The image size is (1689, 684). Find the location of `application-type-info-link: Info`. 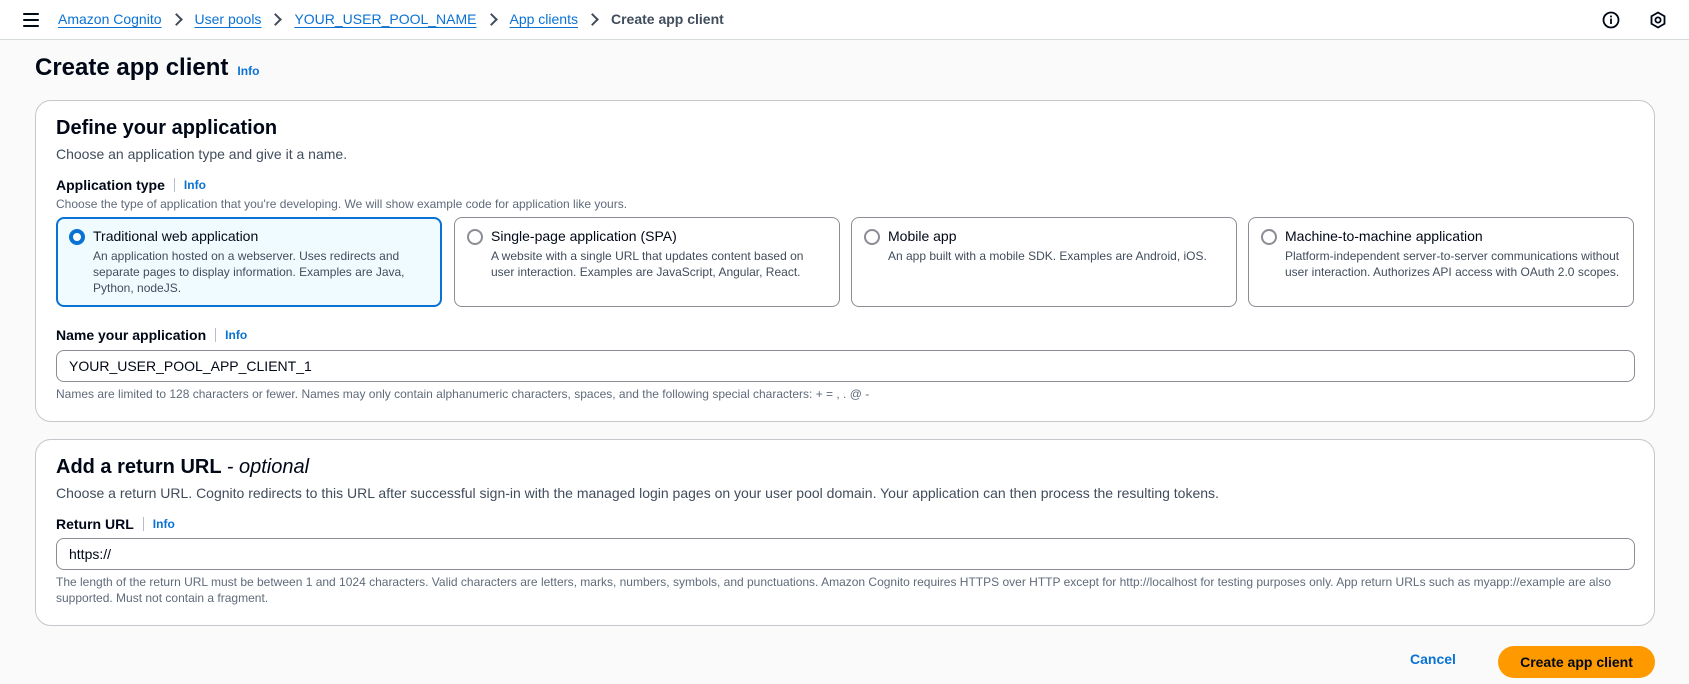

application-type-info-link: Info is located at coordinates (195, 185).